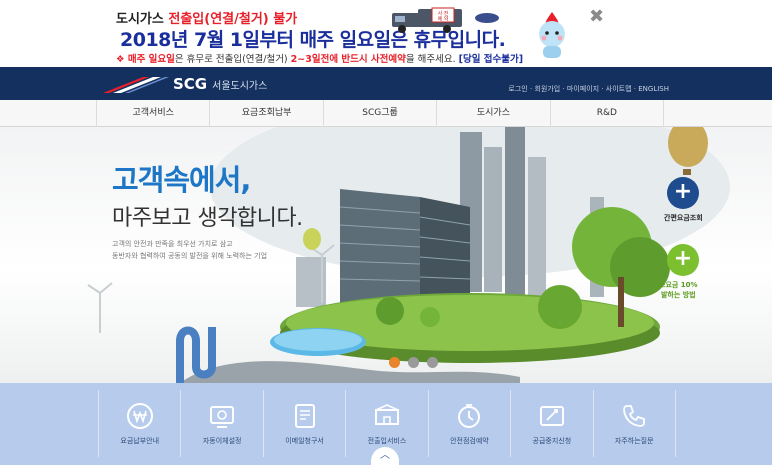  I want to click on quick-item-safety-check: 안전점검예약, so click(470, 423).